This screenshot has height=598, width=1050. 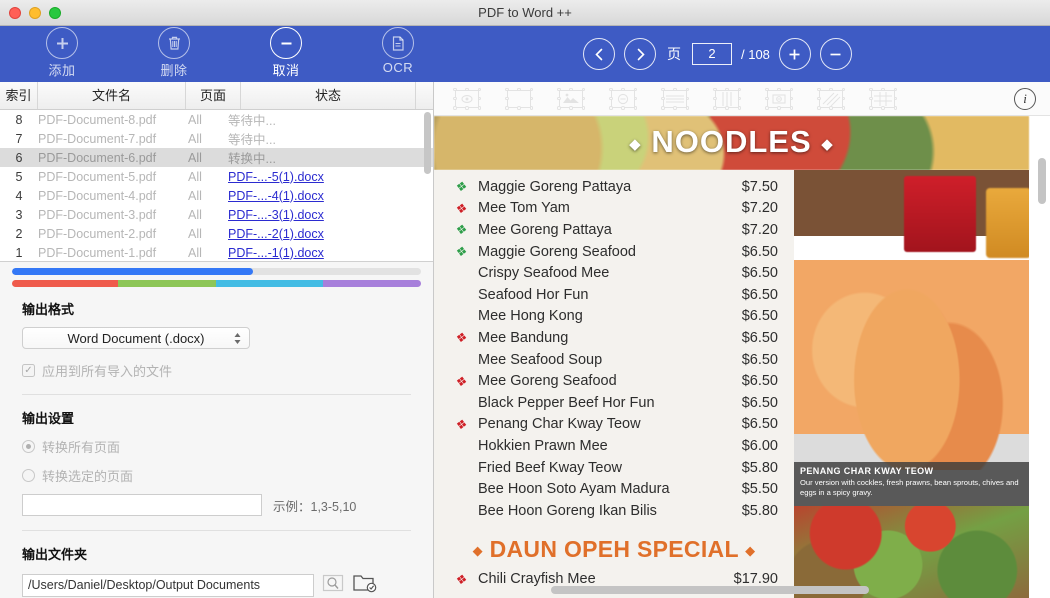 What do you see at coordinates (779, 98) in the screenshot?
I see `region-inset-icon` at bounding box center [779, 98].